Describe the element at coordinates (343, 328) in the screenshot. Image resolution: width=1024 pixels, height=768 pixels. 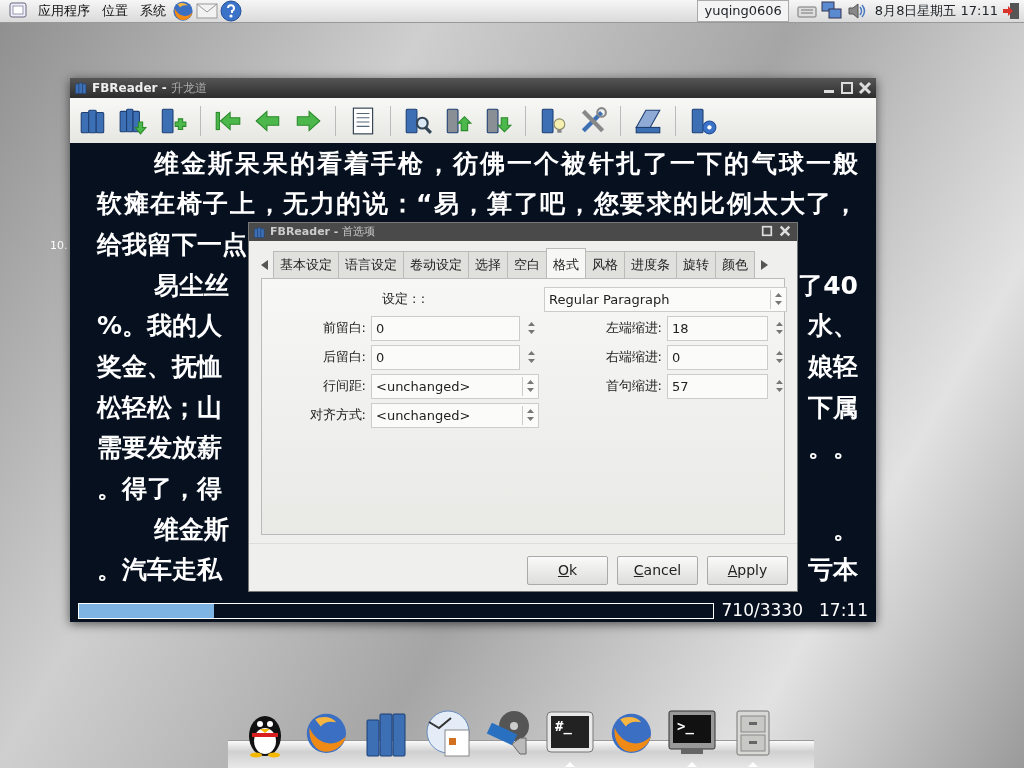
I see `field-label: 前留白:` at that location.